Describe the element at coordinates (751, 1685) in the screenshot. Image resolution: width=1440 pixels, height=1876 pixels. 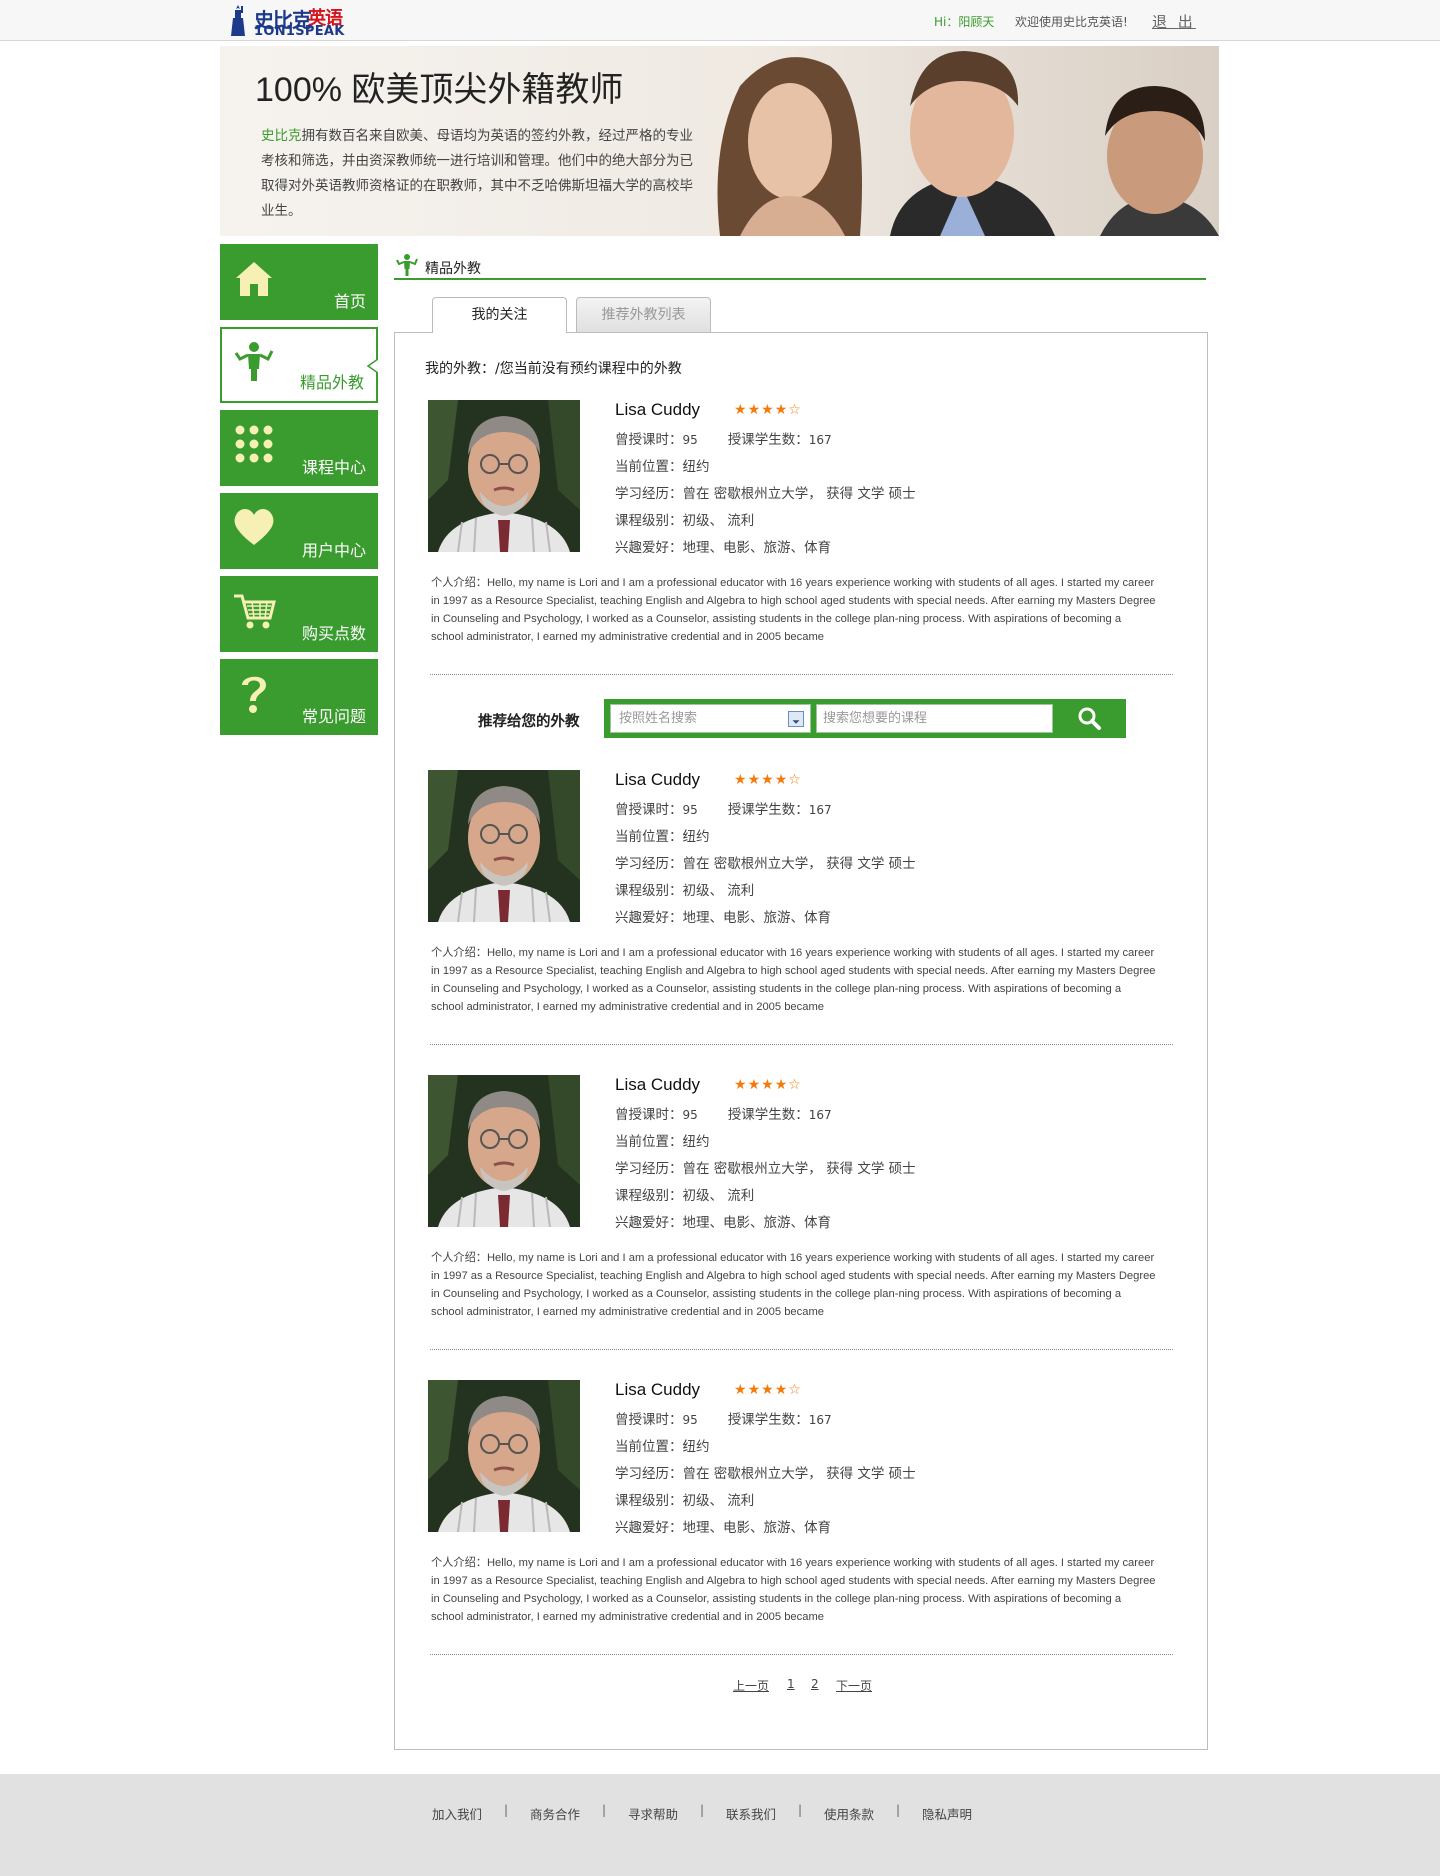
I see `prev-page-link: 上一页` at that location.